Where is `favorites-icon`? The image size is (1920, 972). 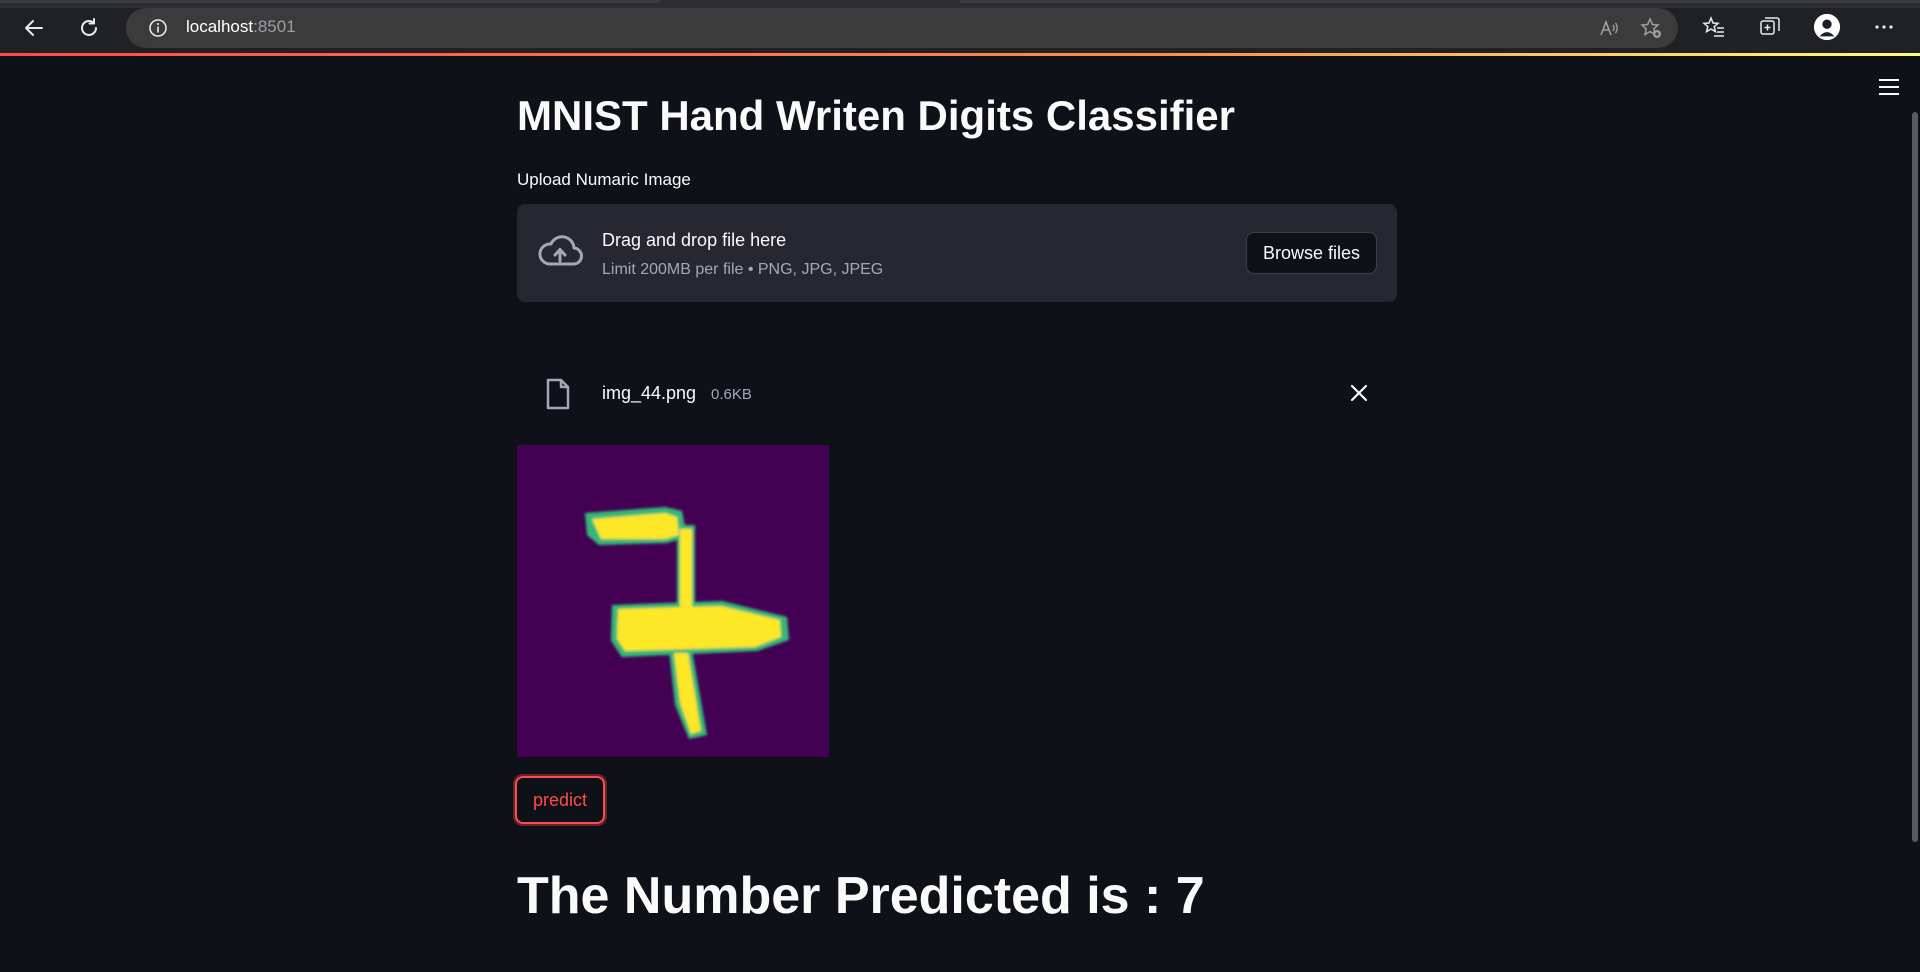 favorites-icon is located at coordinates (1713, 26).